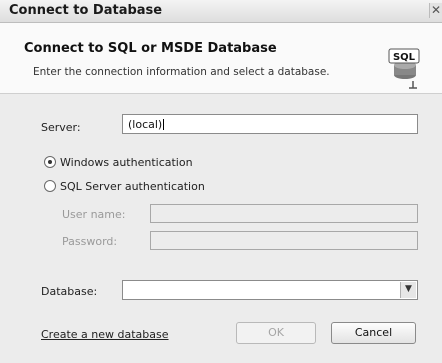  What do you see at coordinates (284, 240) in the screenshot?
I see `password-input` at bounding box center [284, 240].